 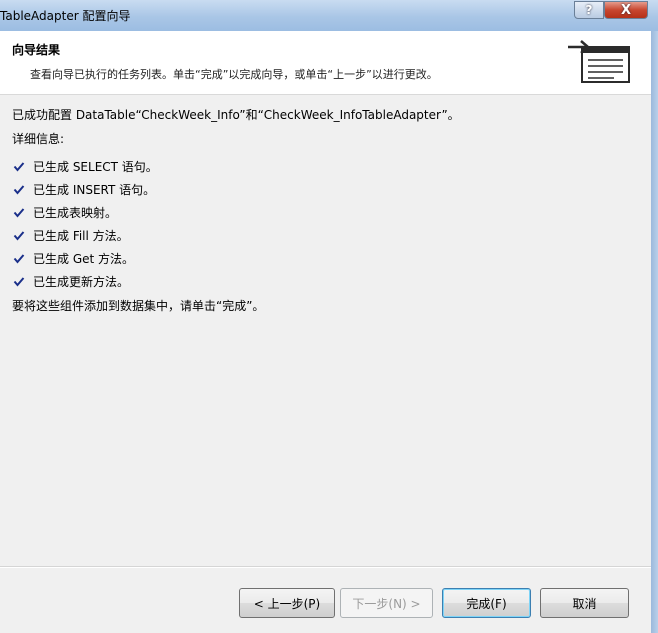 I want to click on list-item: 已生成表映射。, so click(x=322, y=212).